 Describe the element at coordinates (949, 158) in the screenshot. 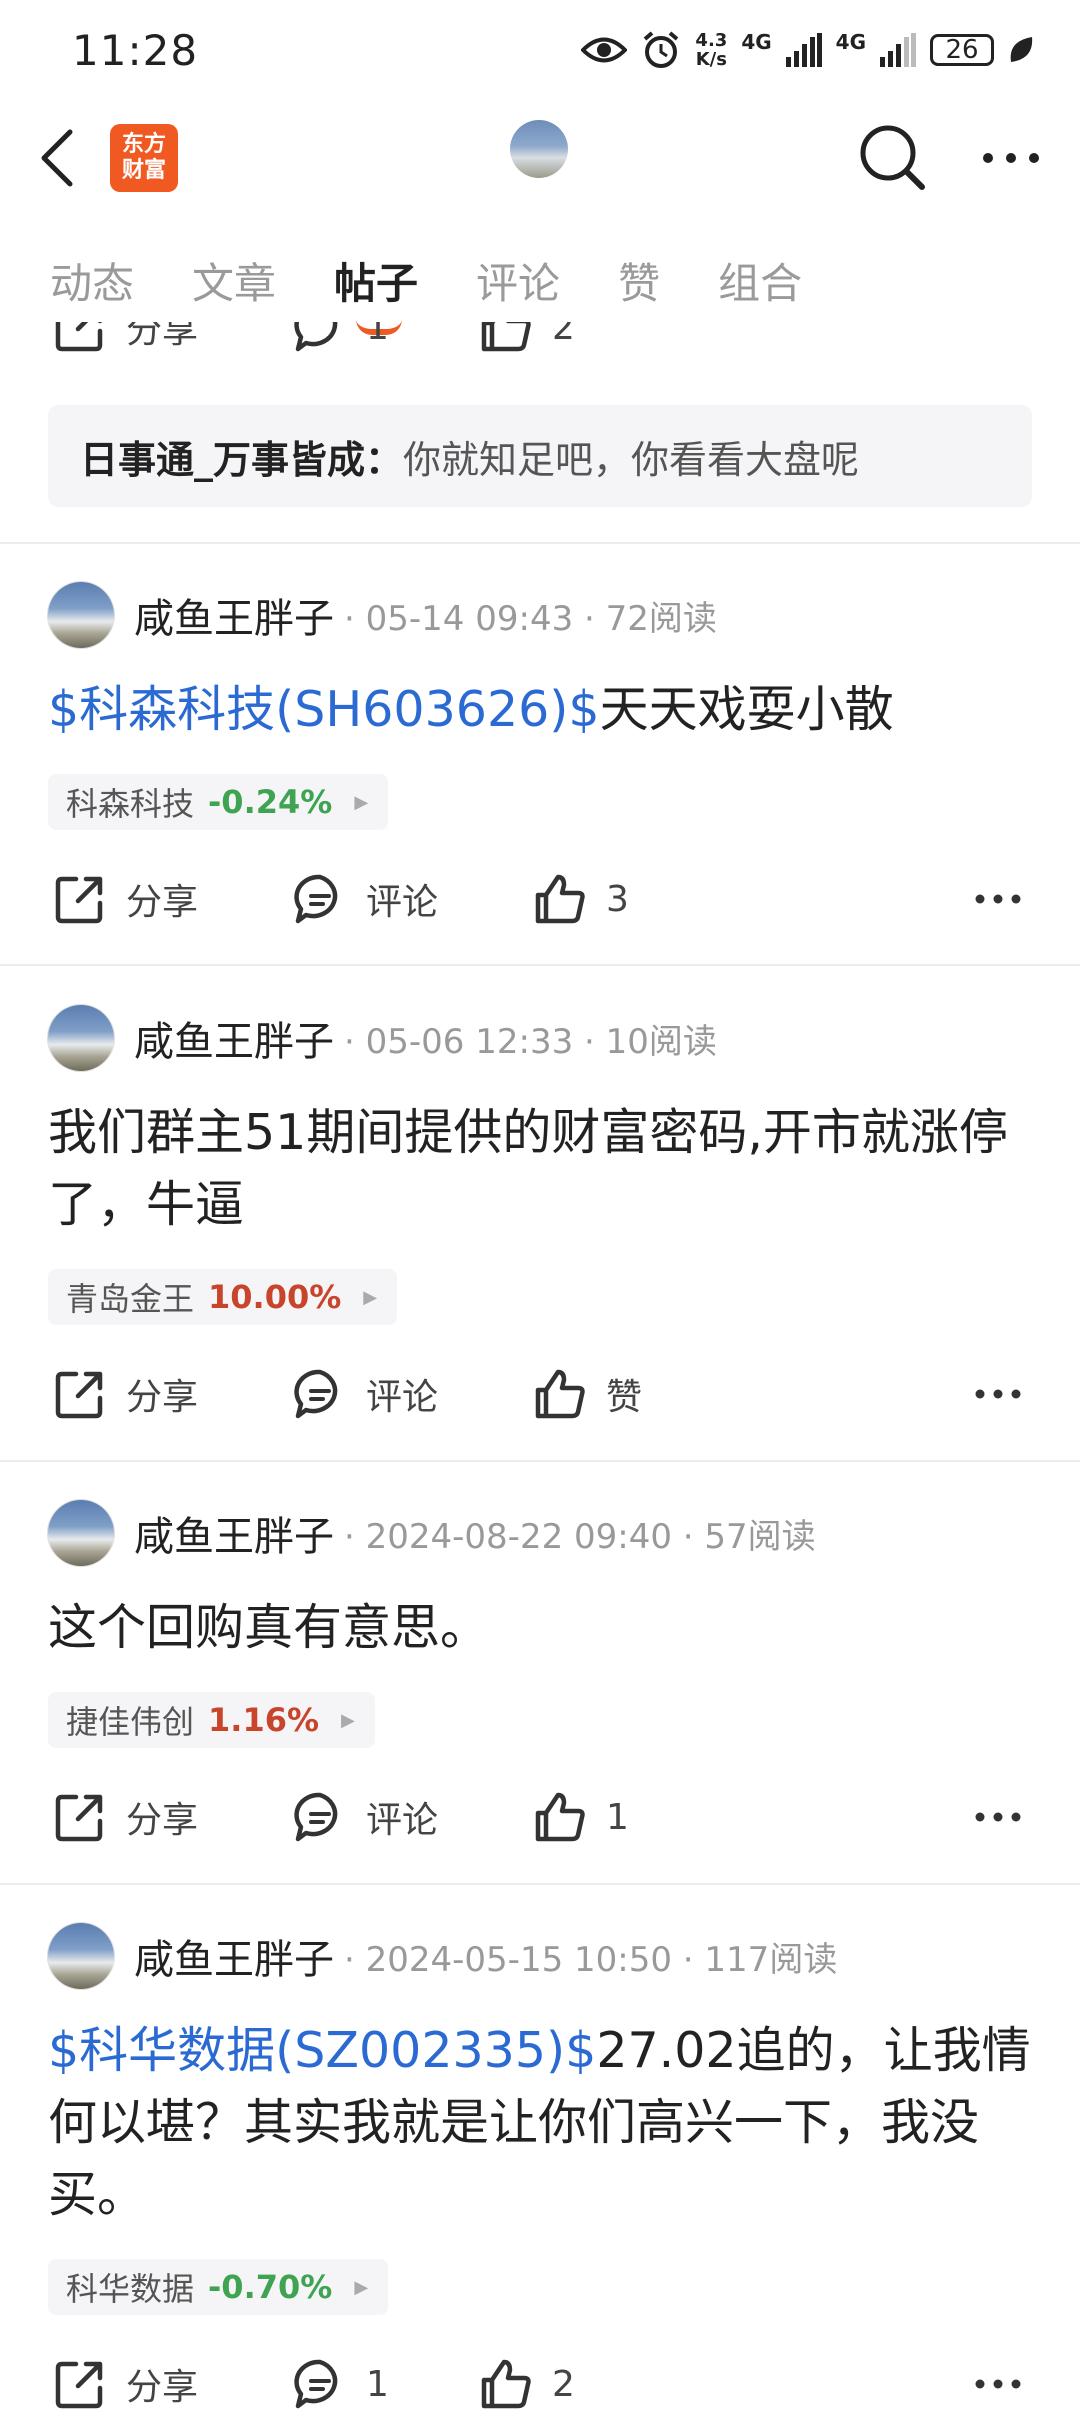

I see `nav-actions` at that location.